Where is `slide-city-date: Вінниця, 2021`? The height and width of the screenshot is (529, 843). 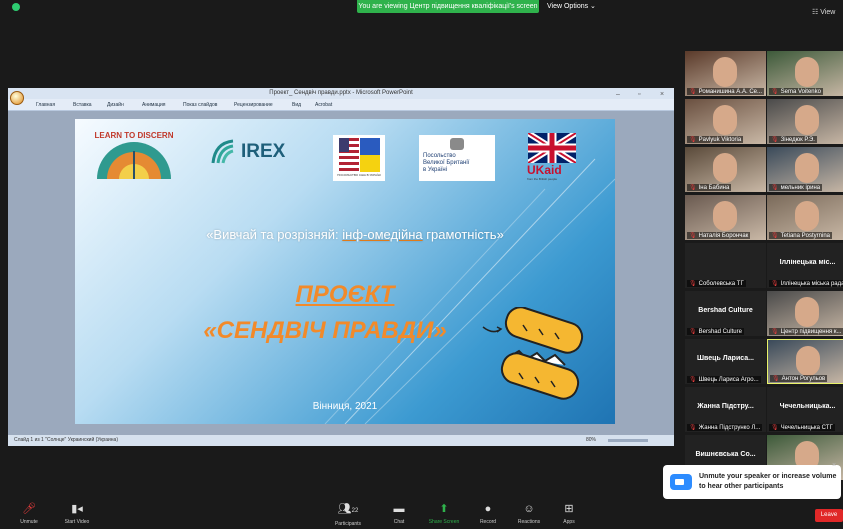
slide-city-date: Вінниця, 2021 is located at coordinates (345, 406).